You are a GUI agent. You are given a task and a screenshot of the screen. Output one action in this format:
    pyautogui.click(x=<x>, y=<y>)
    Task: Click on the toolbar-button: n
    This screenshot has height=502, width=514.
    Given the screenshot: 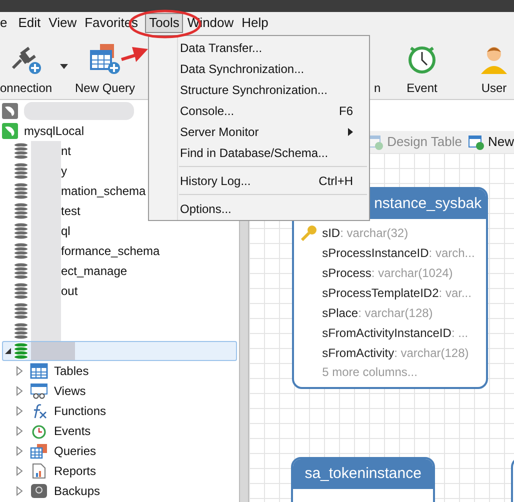 What is the action you would take?
    pyautogui.click(x=377, y=88)
    